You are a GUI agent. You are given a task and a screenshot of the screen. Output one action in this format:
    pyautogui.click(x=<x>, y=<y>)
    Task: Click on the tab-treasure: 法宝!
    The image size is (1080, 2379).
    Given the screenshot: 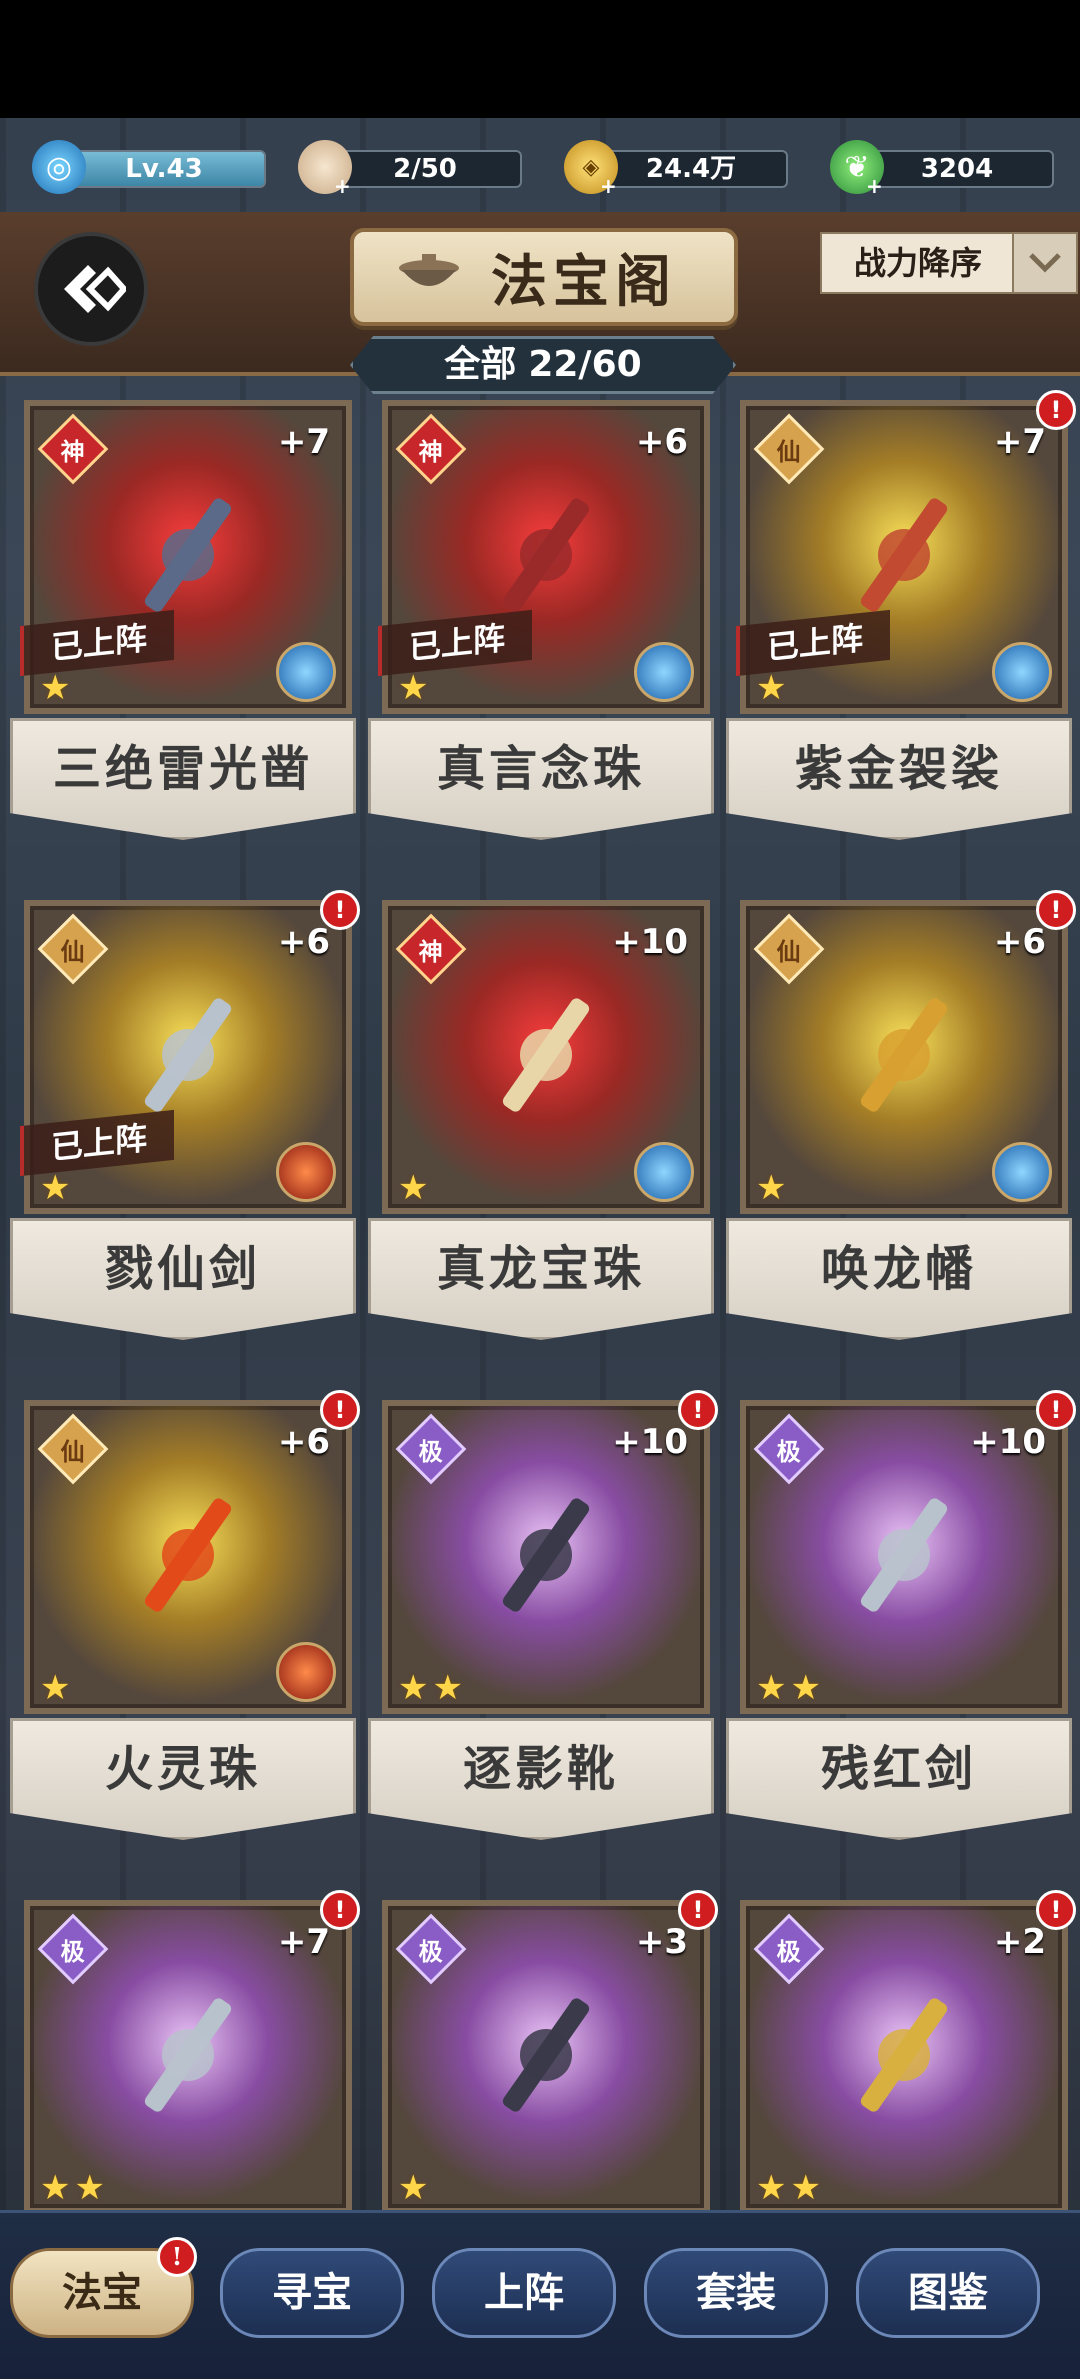 What is the action you would take?
    pyautogui.click(x=103, y=2287)
    